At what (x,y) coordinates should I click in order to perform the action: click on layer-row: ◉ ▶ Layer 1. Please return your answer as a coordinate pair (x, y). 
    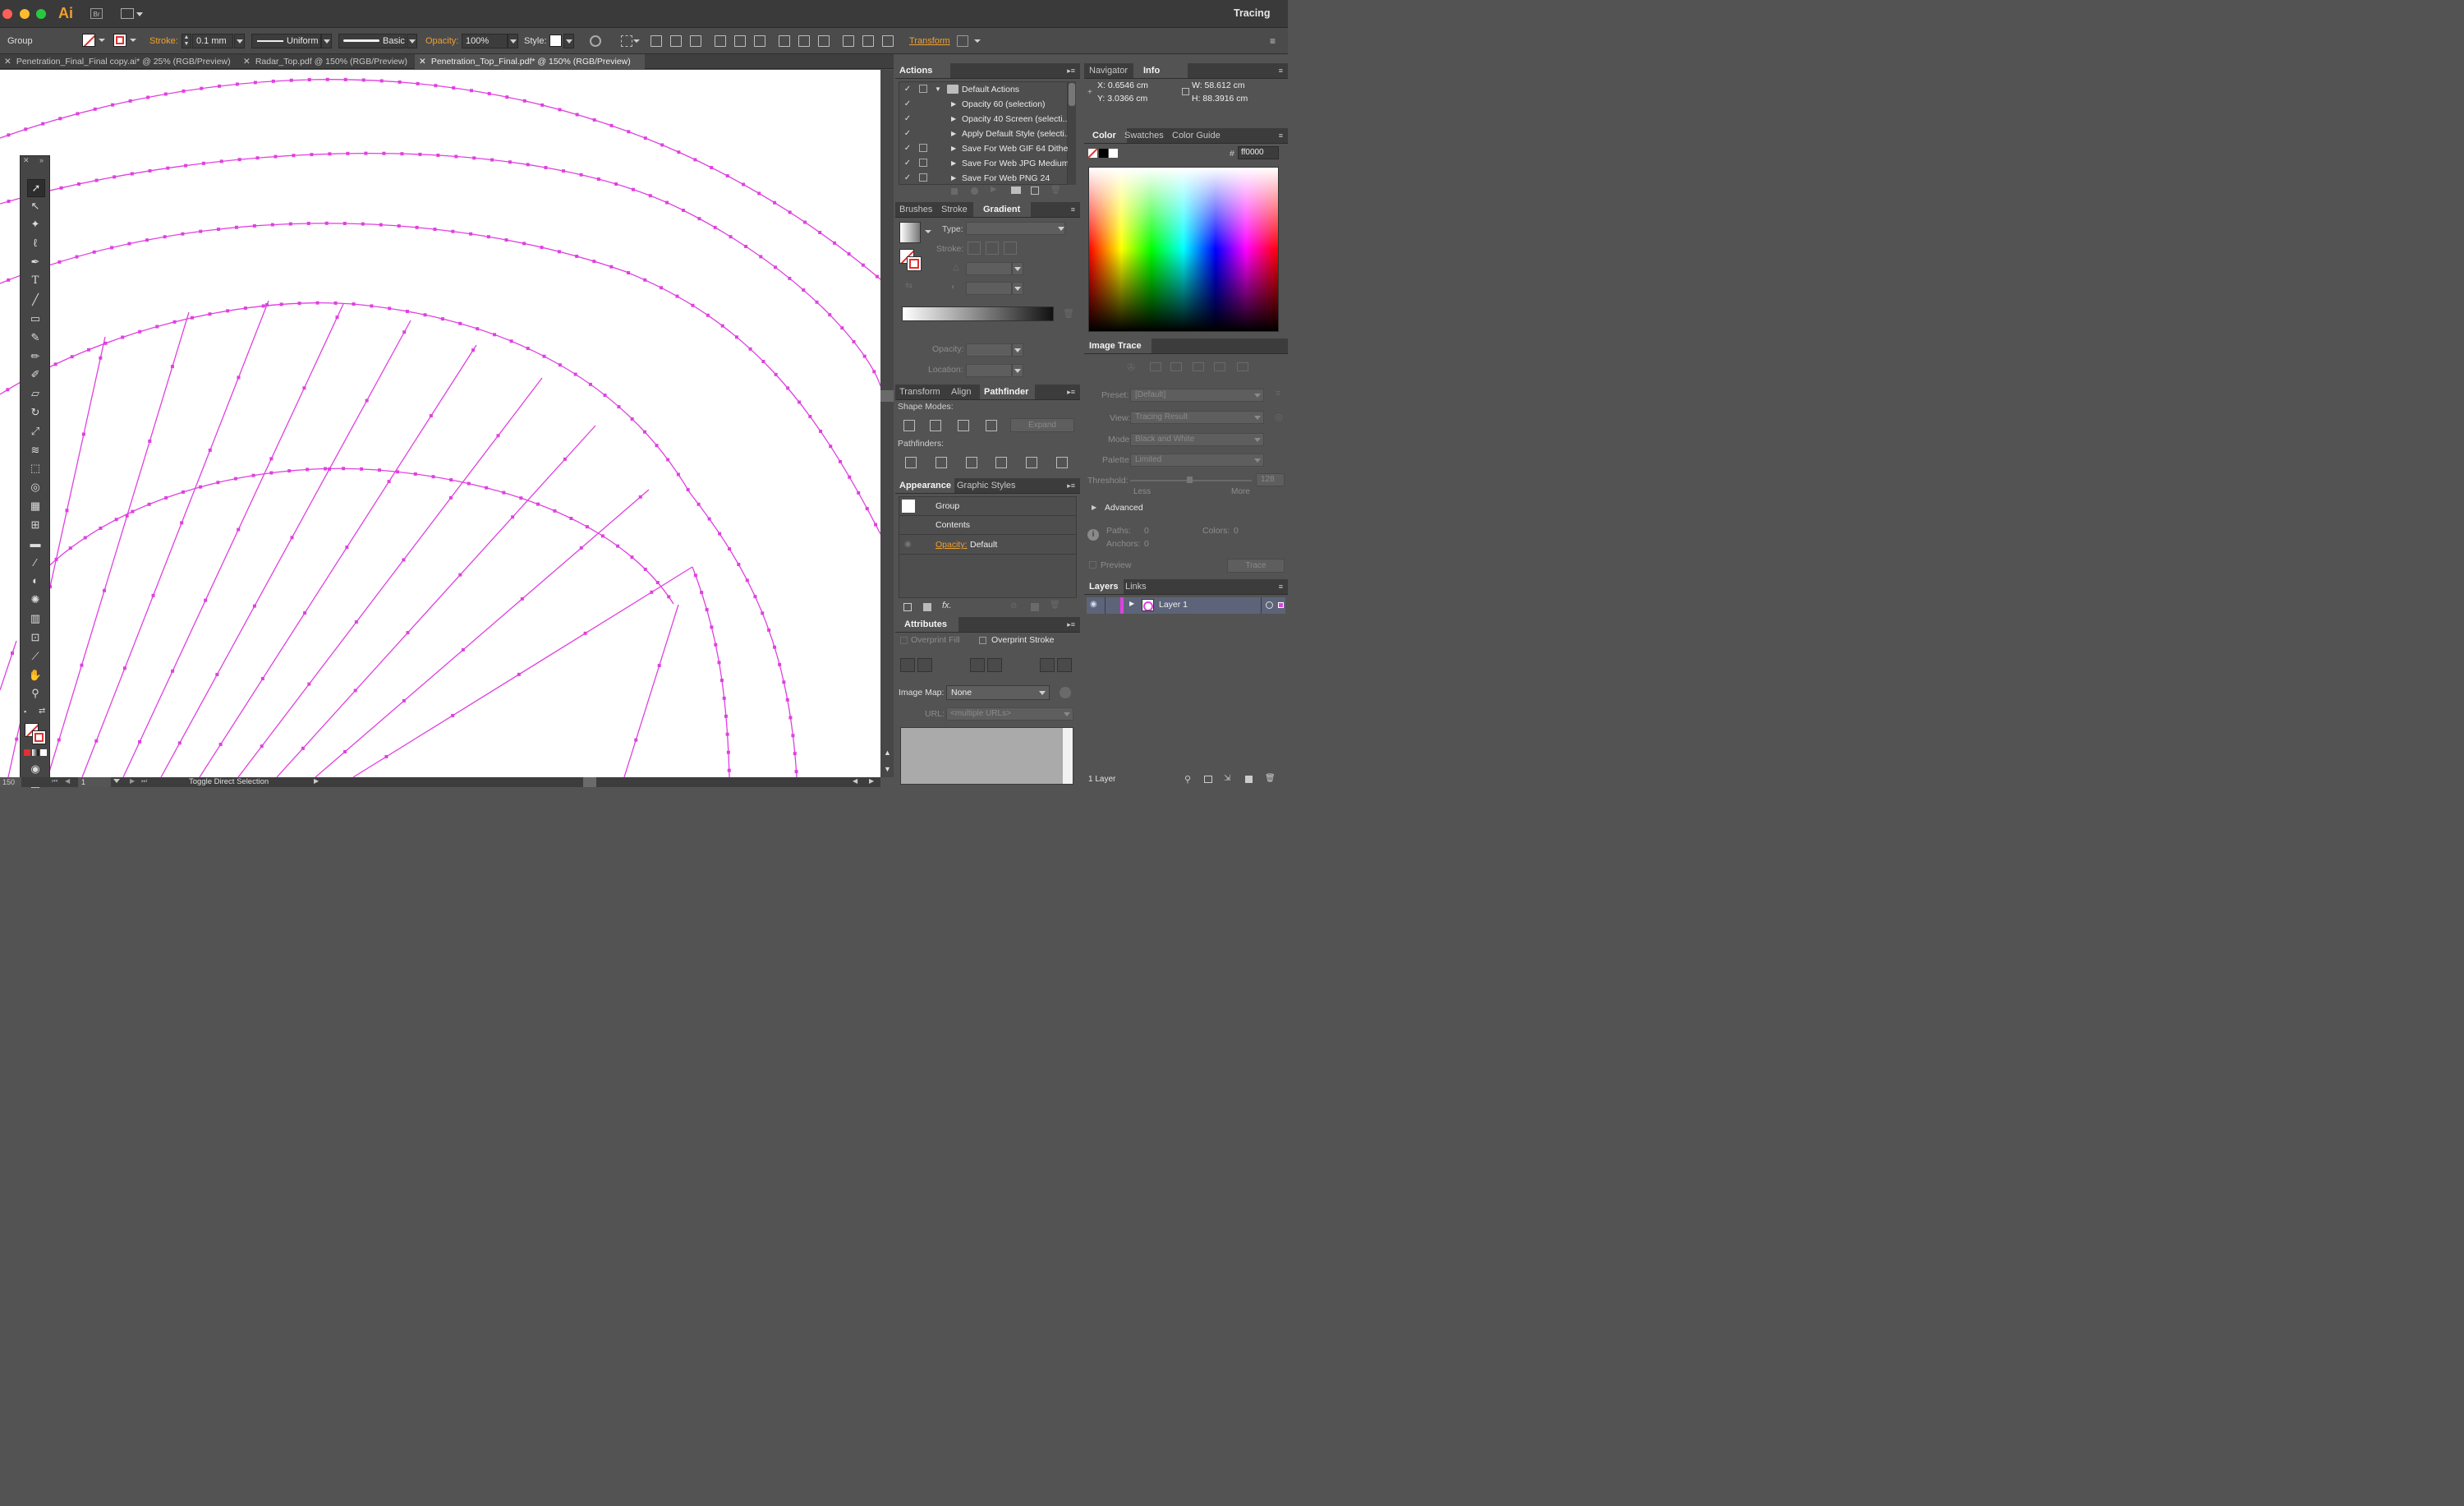
    Looking at the image, I should click on (1186, 605).